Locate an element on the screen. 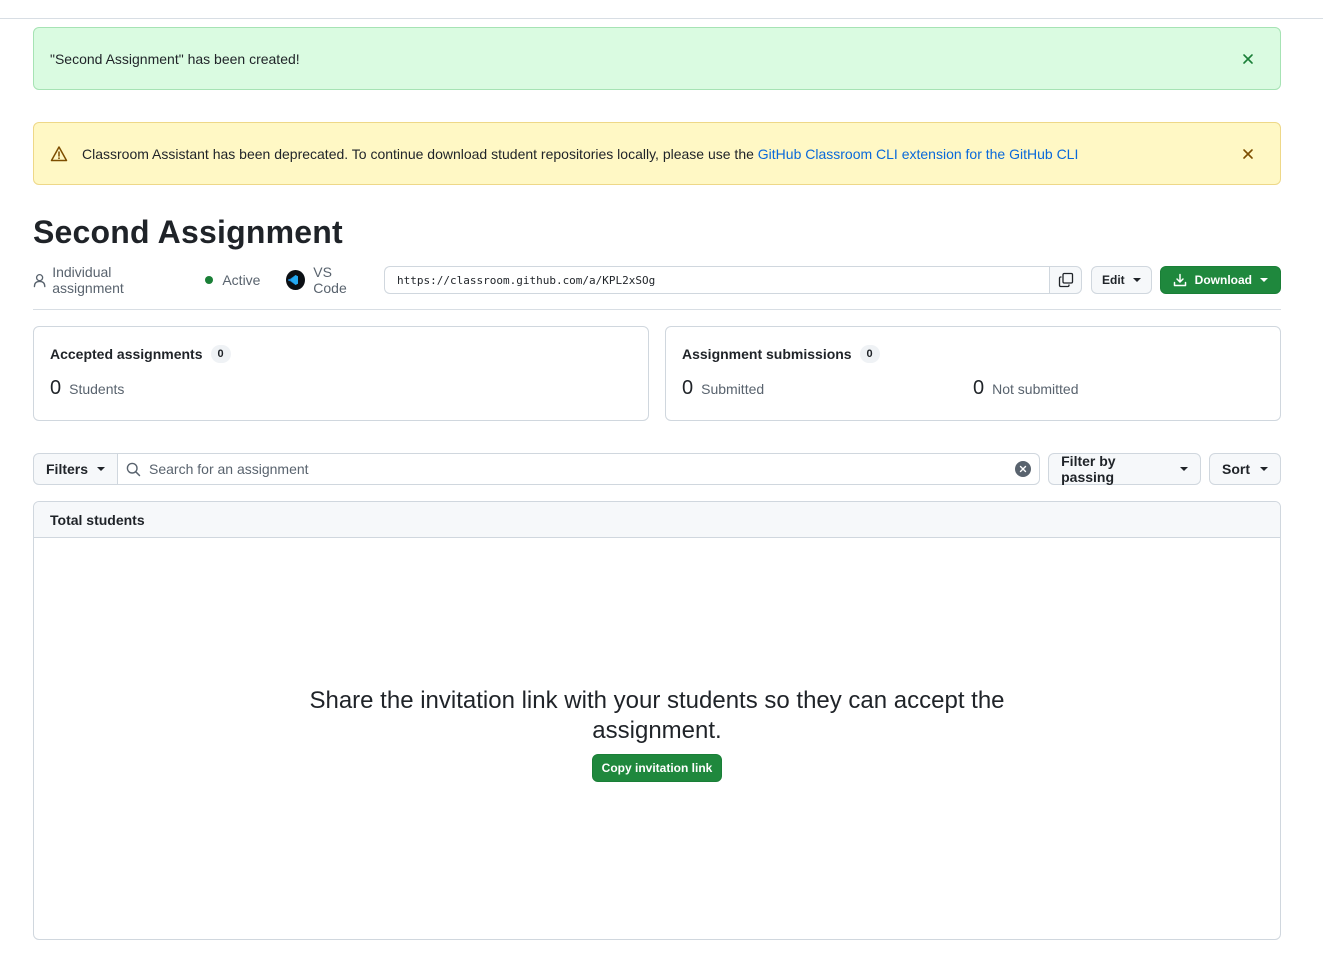 The image size is (1323, 976). alert-icon is located at coordinates (59, 154).